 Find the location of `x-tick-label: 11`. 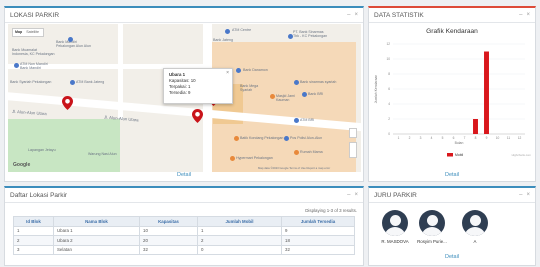

x-tick-label: 11 is located at coordinates (509, 138).